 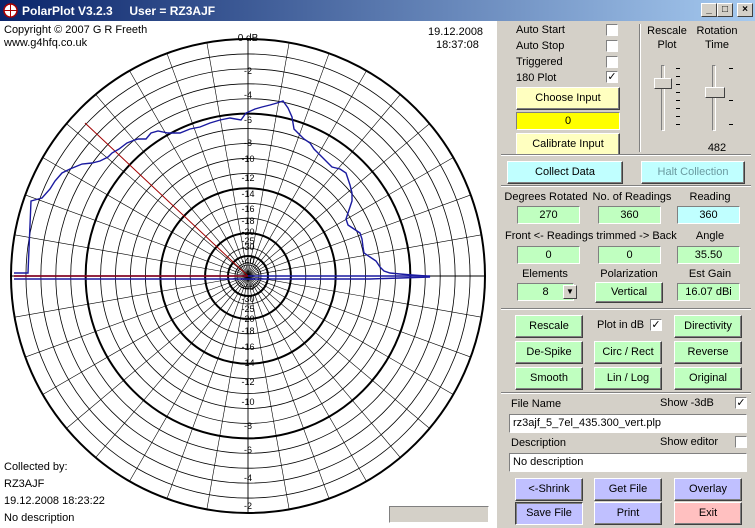 What do you see at coordinates (570, 292) in the screenshot?
I see `chevron-down-icon: ▼` at bounding box center [570, 292].